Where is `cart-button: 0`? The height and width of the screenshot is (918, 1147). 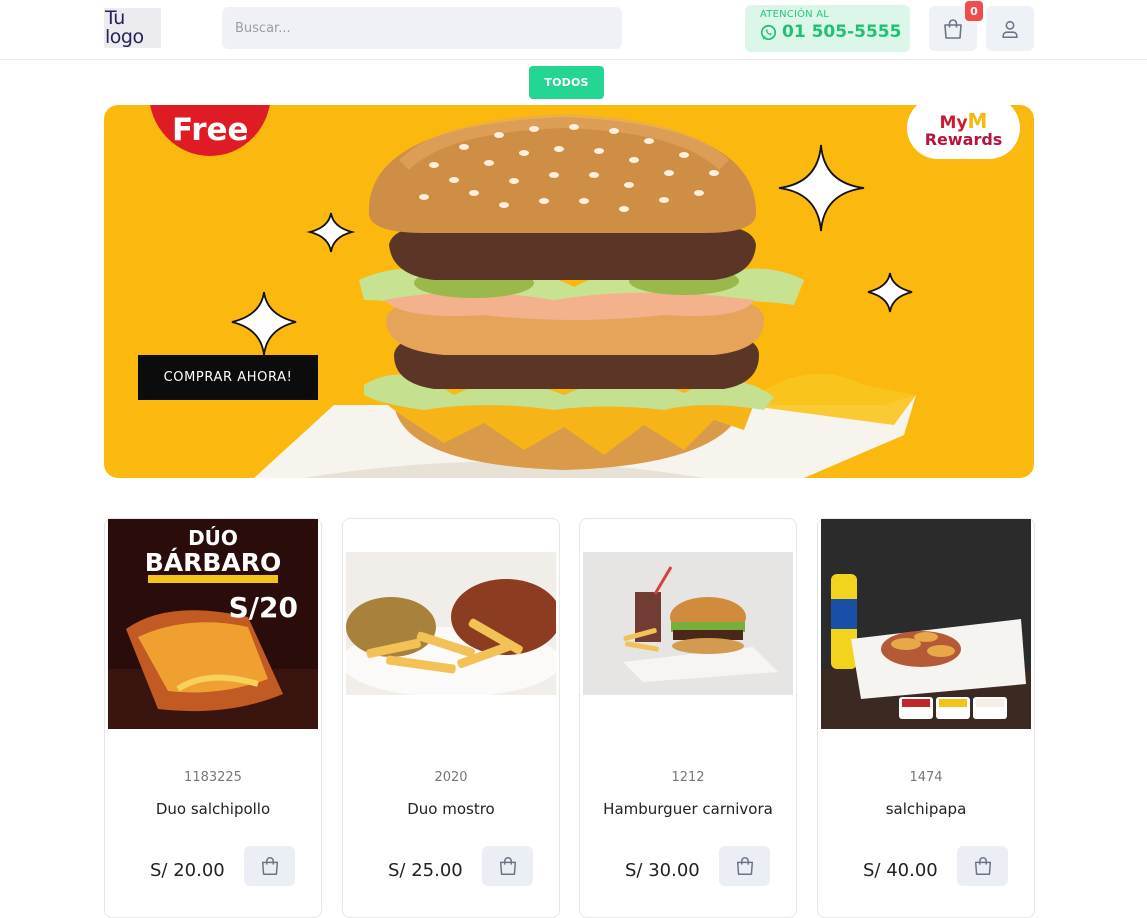 cart-button: 0 is located at coordinates (956, 26).